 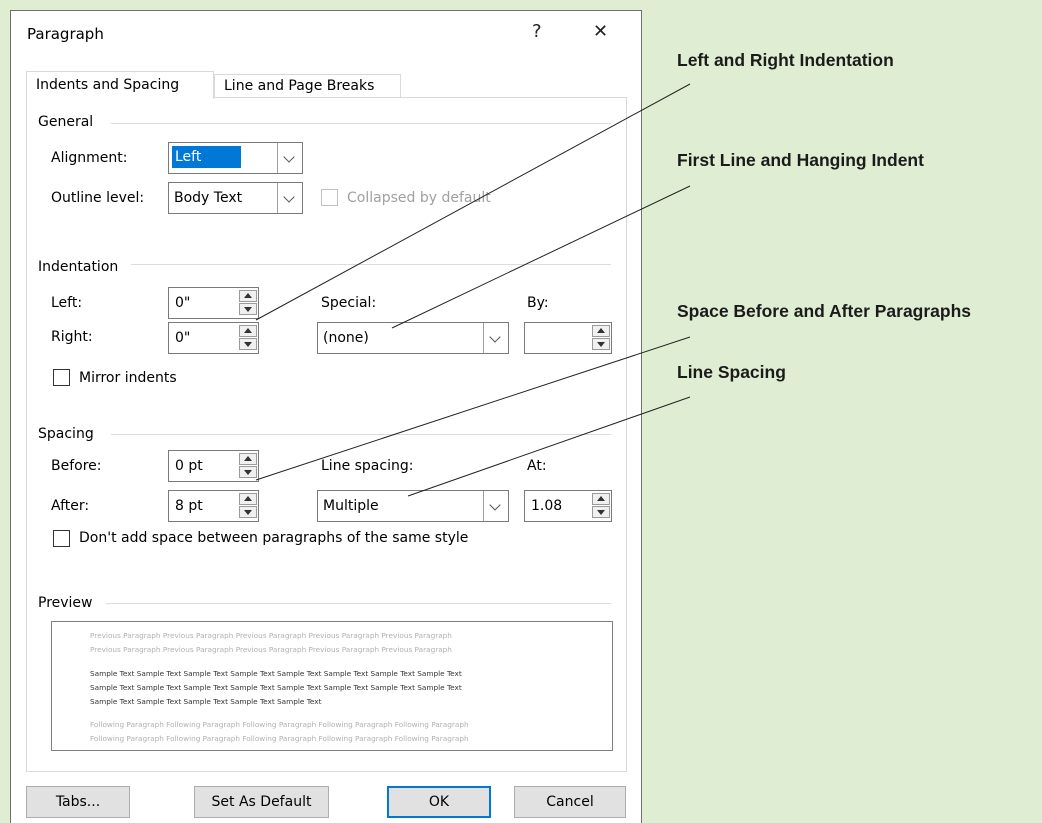 I want to click on callout-line-space-before-after, so click(x=473, y=408).